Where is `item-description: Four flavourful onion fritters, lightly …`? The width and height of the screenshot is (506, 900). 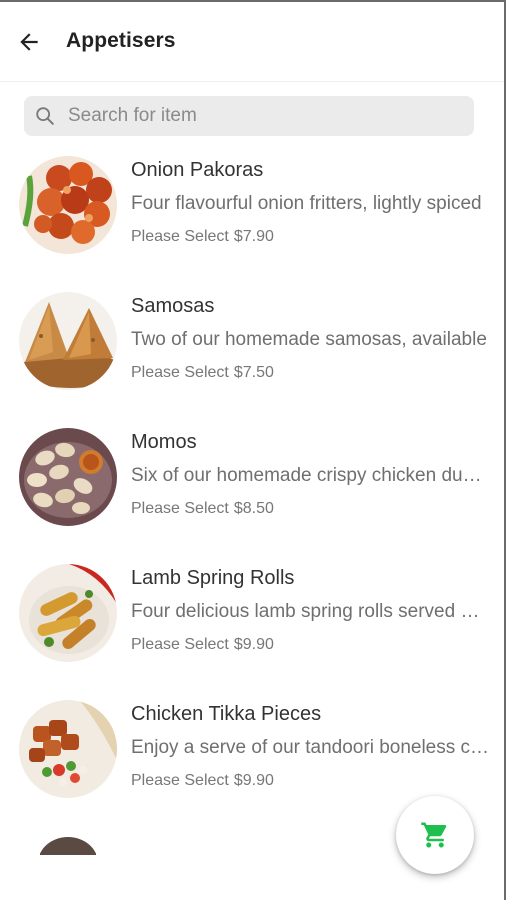
item-description: Four flavourful onion fritters, lightly … is located at coordinates (306, 203).